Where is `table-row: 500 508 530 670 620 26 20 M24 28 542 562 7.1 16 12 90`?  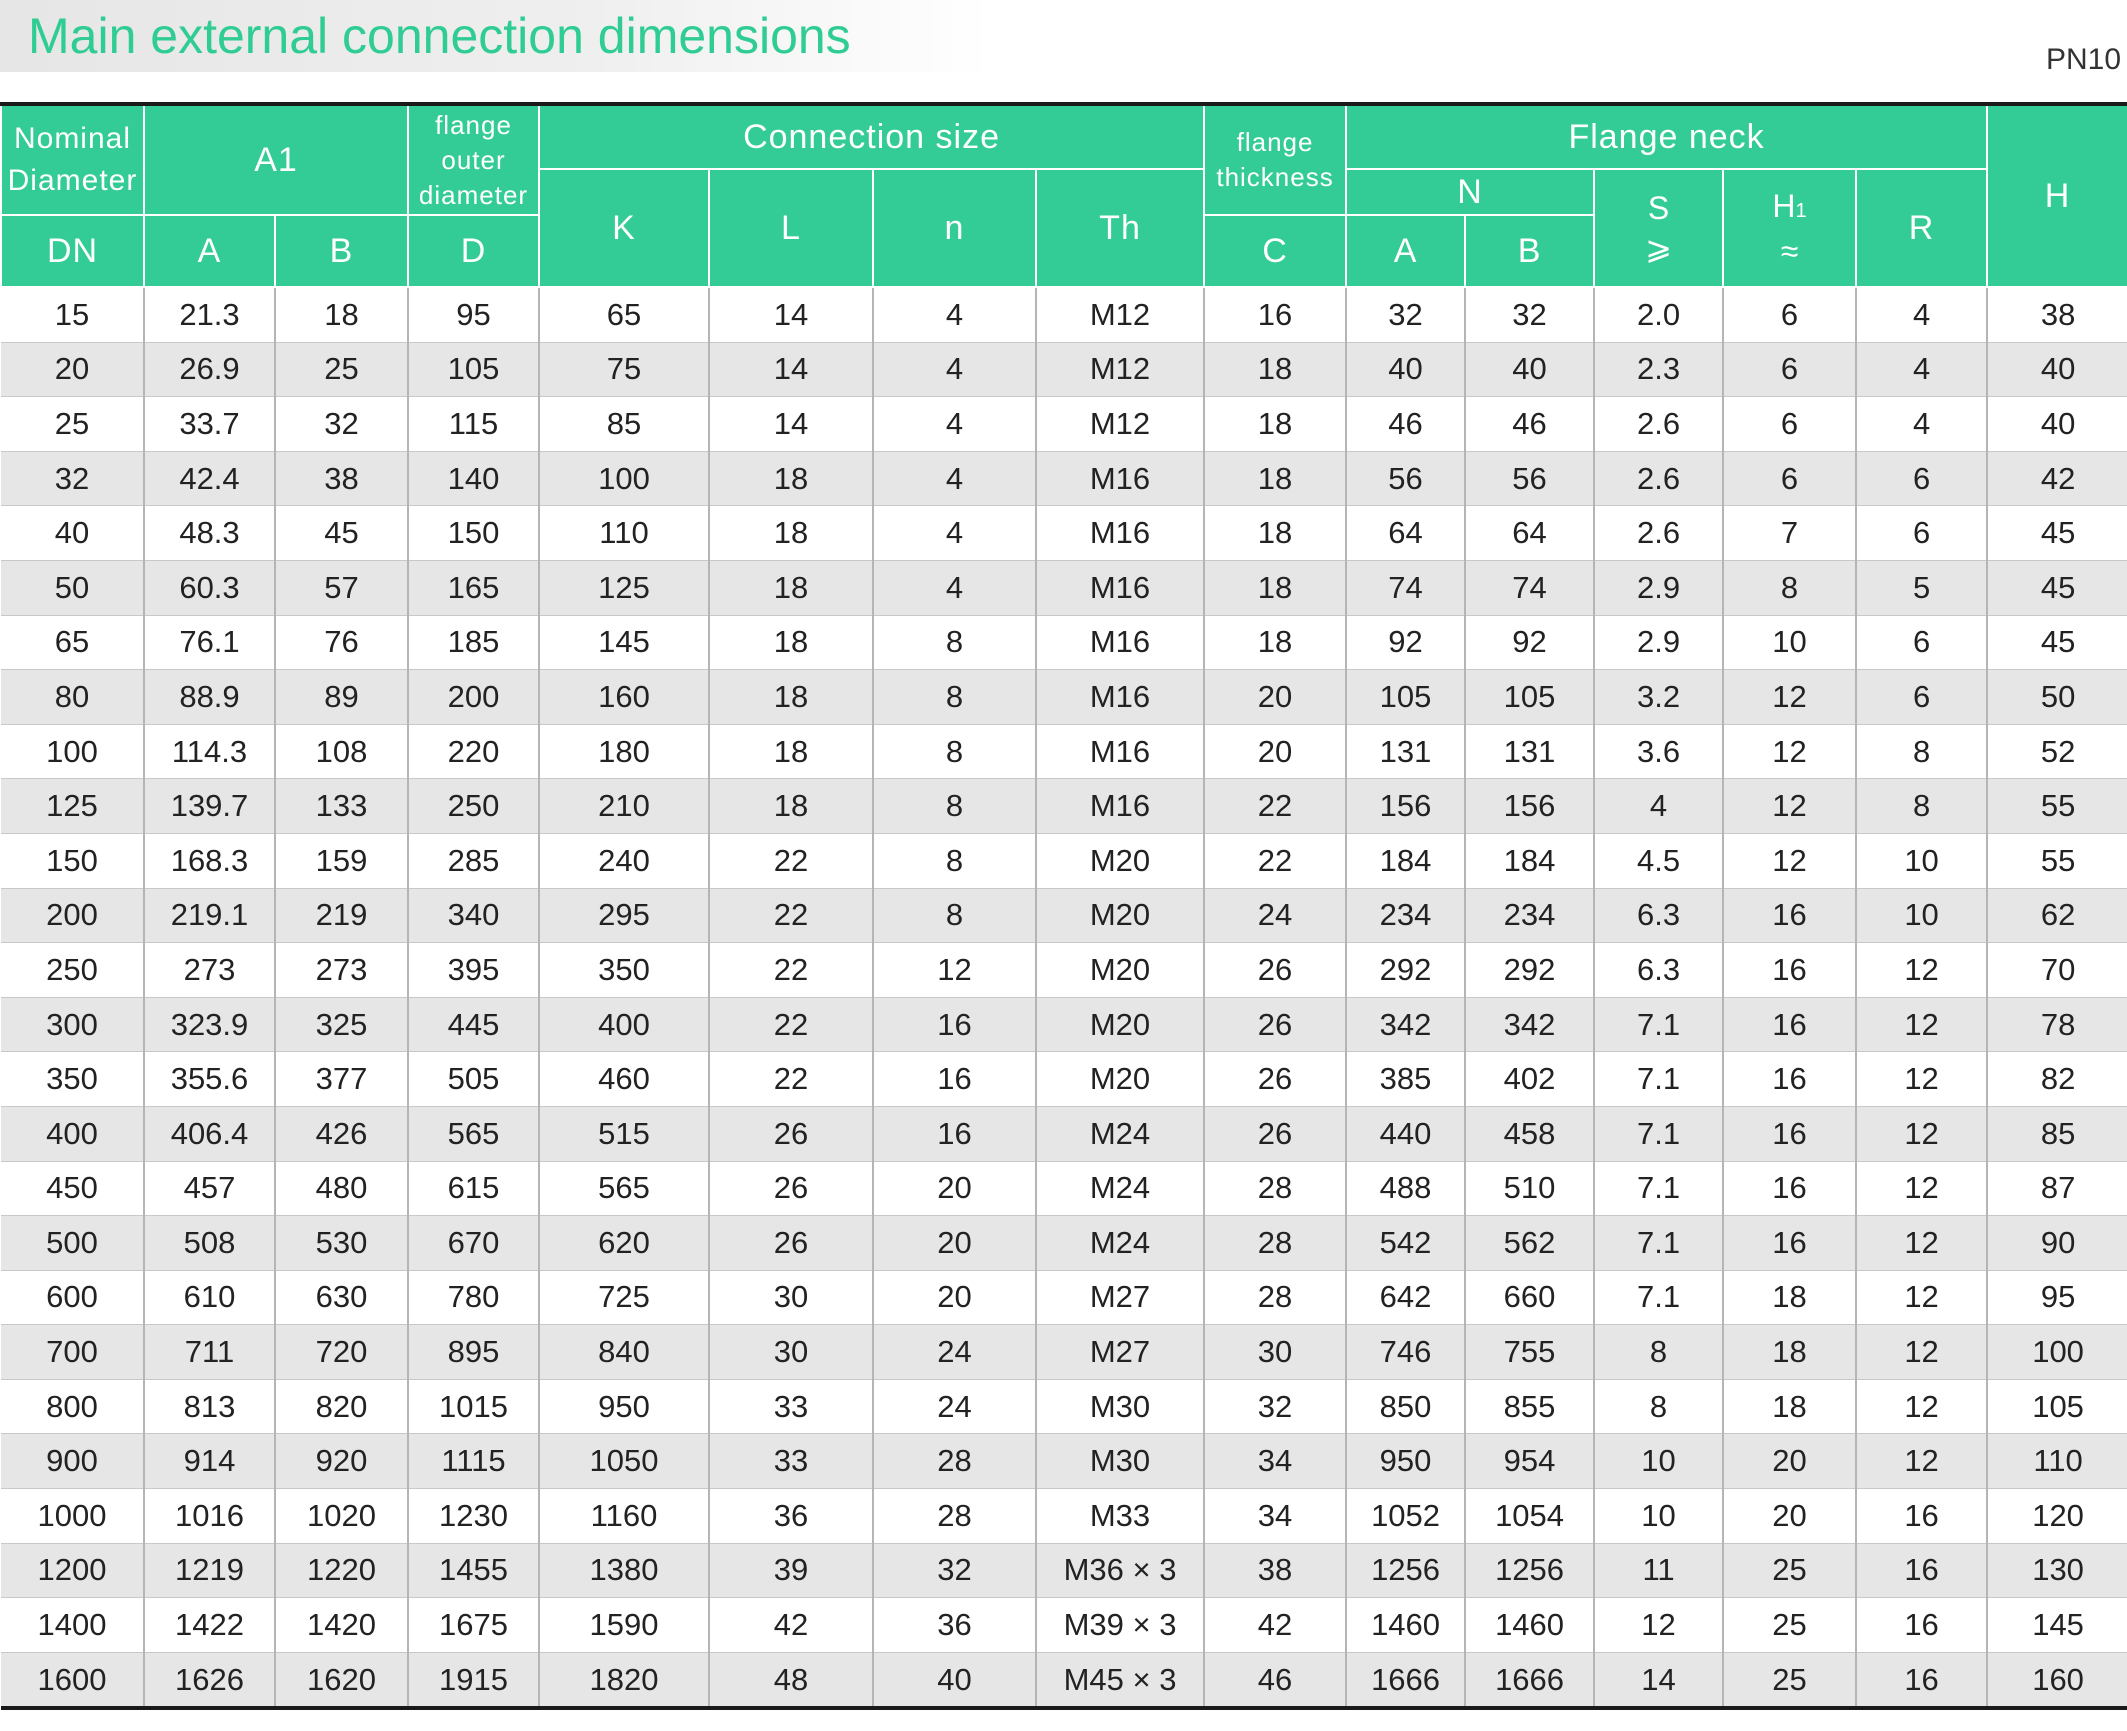 table-row: 500 508 530 670 620 26 20 M24 28 542 562 7.1 16 12 90 is located at coordinates (1064, 1243).